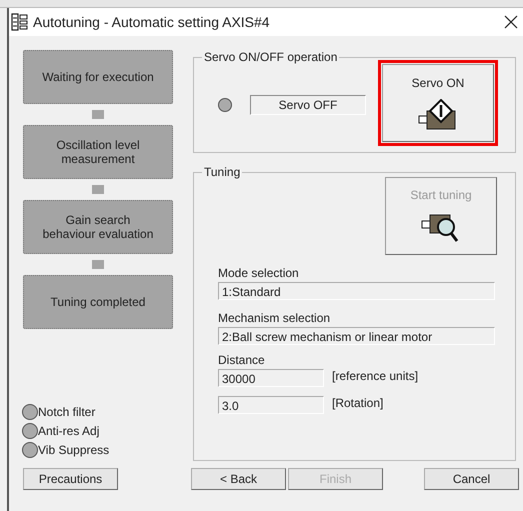  What do you see at coordinates (270, 57) in the screenshot?
I see `group-title: Servo ON/OFF operation` at bounding box center [270, 57].